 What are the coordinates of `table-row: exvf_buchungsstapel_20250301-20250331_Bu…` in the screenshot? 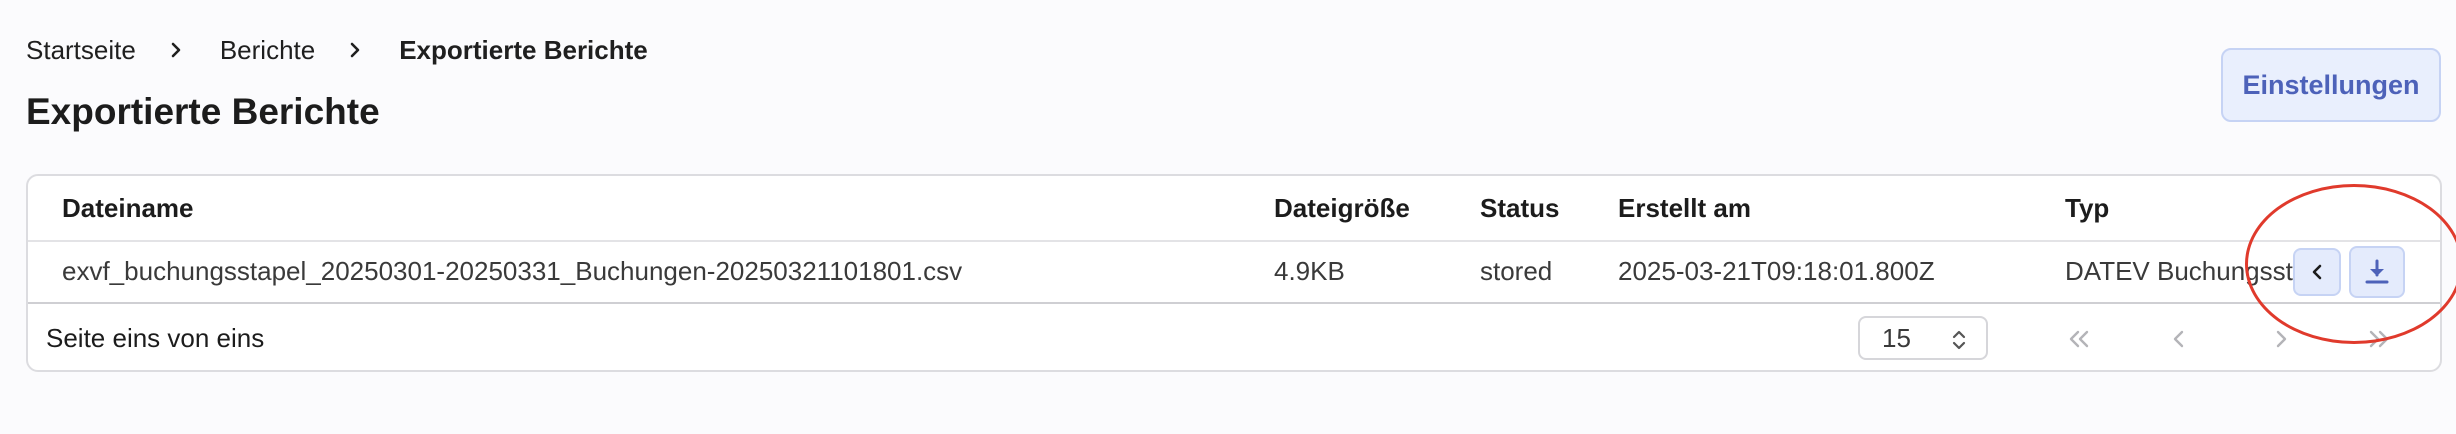 It's located at (1234, 272).